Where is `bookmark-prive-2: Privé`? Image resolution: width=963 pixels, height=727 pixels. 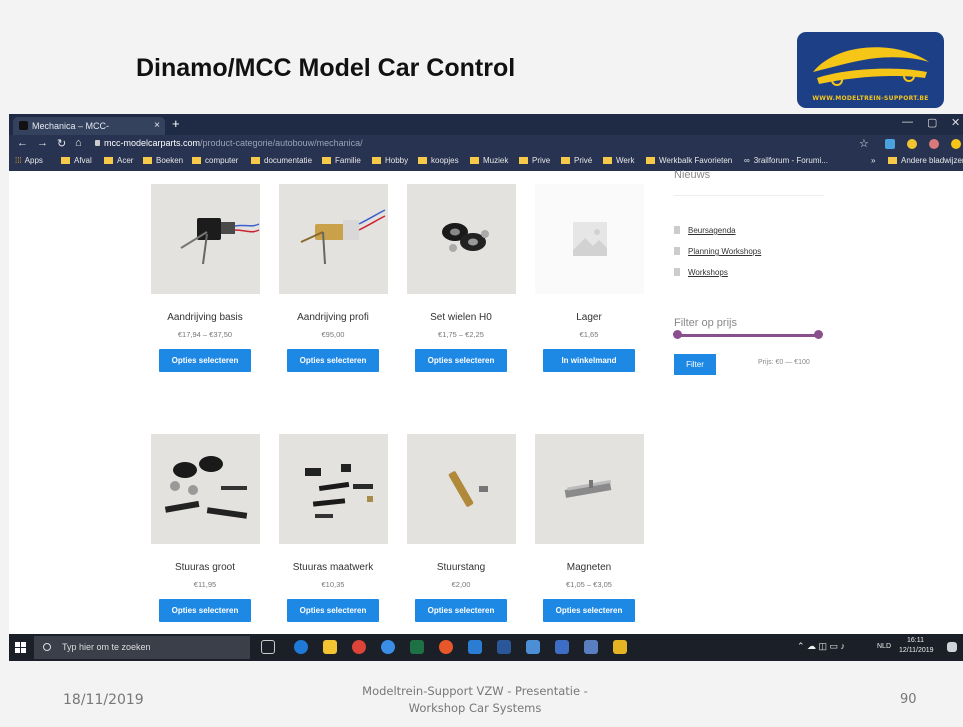 bookmark-prive-2: Privé is located at coordinates (576, 160).